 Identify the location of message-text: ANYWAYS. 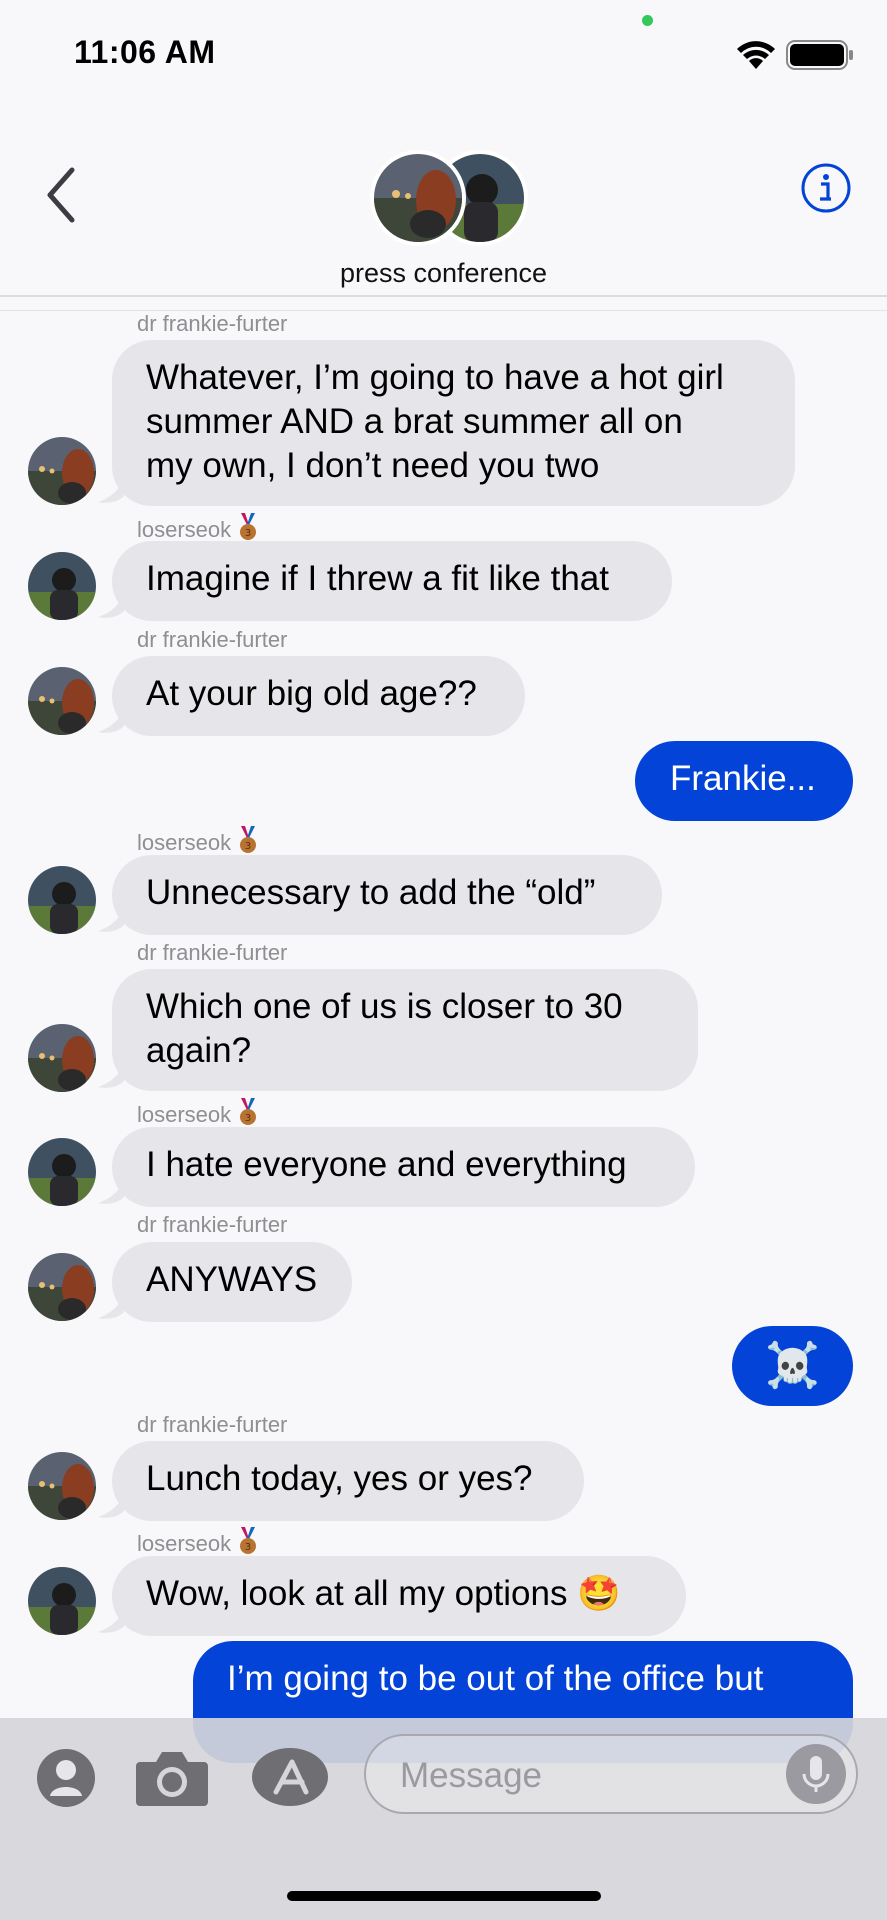
(232, 1279).